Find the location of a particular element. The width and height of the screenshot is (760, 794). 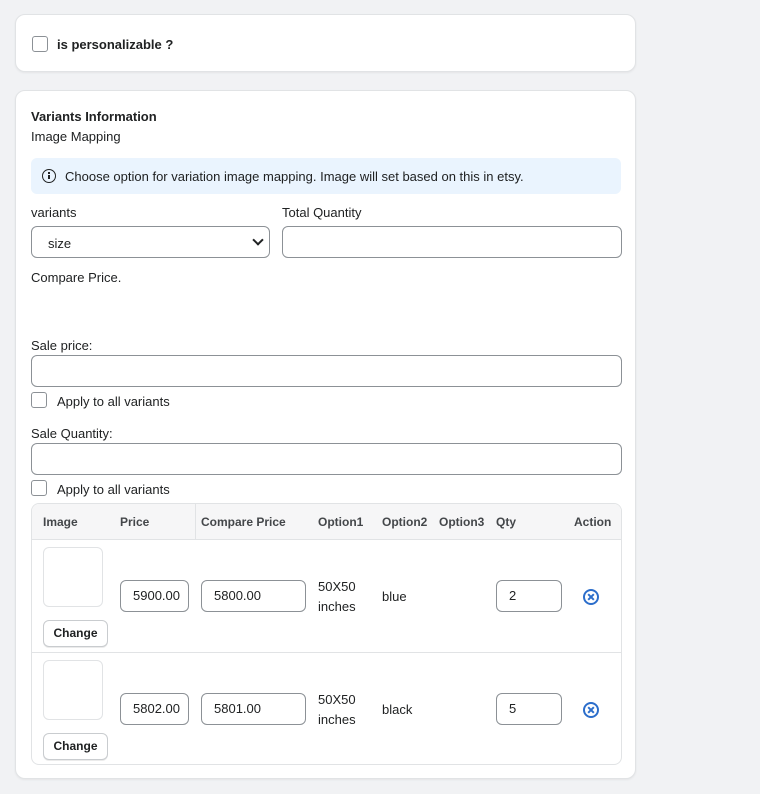

variants-title: Variants Information is located at coordinates (94, 116).